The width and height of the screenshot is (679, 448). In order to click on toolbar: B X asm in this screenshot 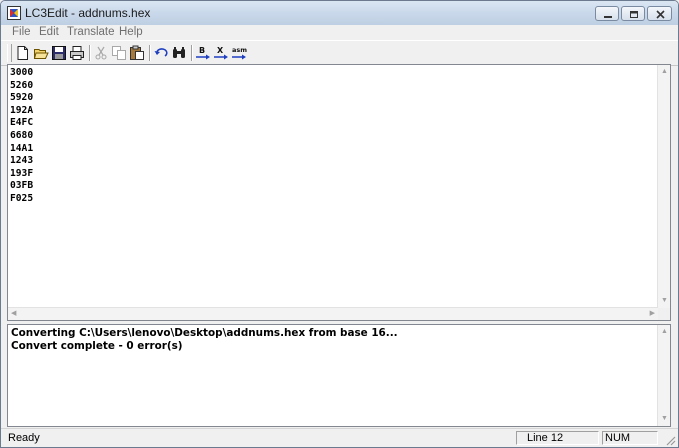, I will do `click(339, 53)`.